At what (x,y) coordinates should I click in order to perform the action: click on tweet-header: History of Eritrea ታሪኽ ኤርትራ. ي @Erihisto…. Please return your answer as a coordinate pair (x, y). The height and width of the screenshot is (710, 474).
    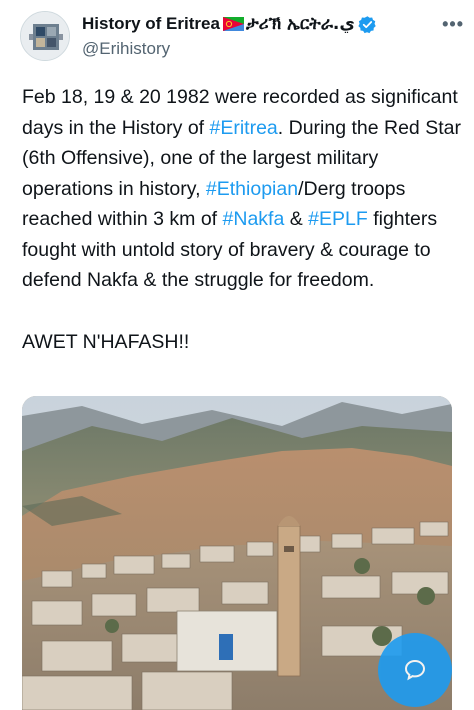
    Looking at the image, I should click on (241, 38).